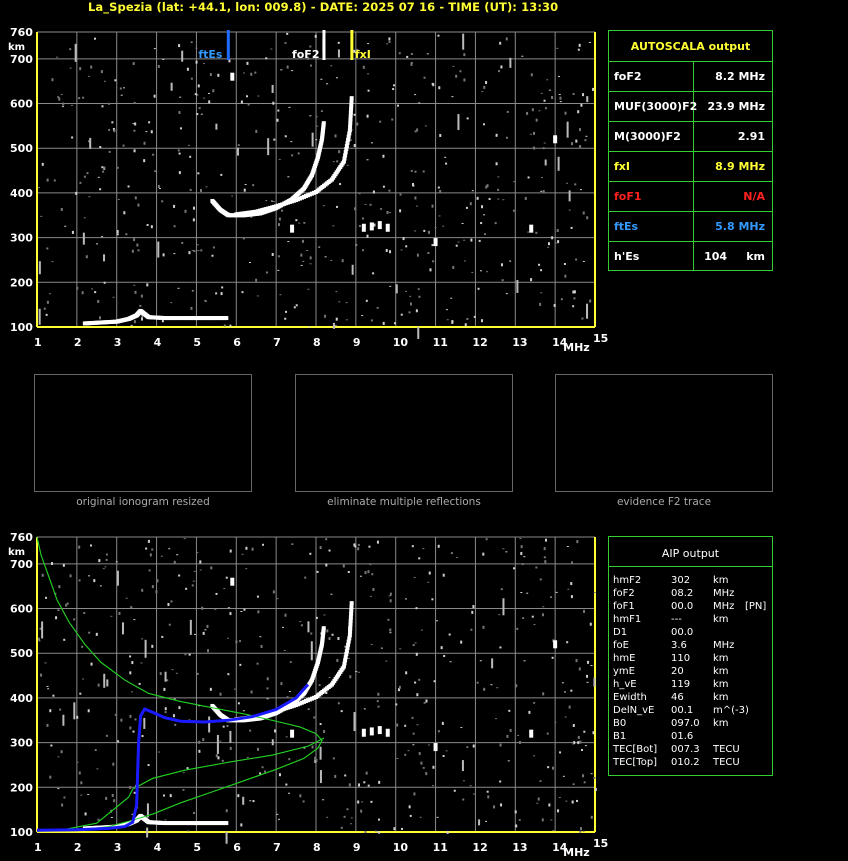 Image resolution: width=848 pixels, height=861 pixels. I want to click on aip-label-11: B0, so click(620, 723).